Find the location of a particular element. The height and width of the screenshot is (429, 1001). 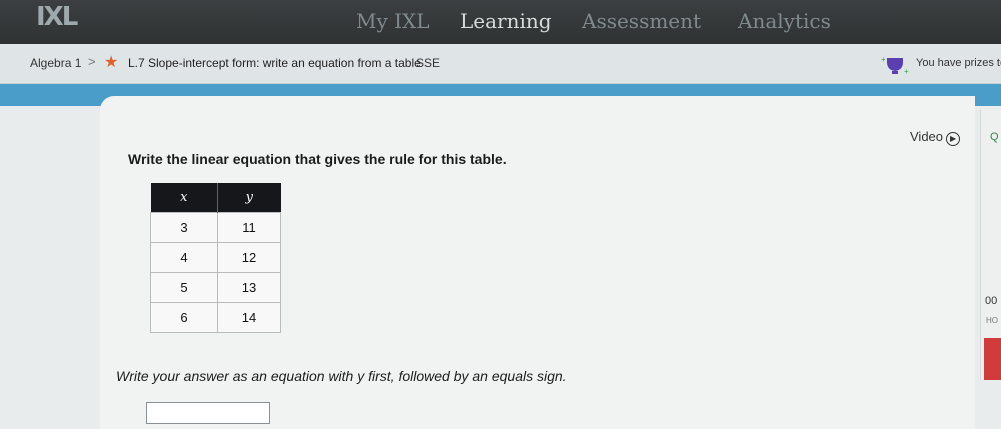

answer-input is located at coordinates (208, 413).